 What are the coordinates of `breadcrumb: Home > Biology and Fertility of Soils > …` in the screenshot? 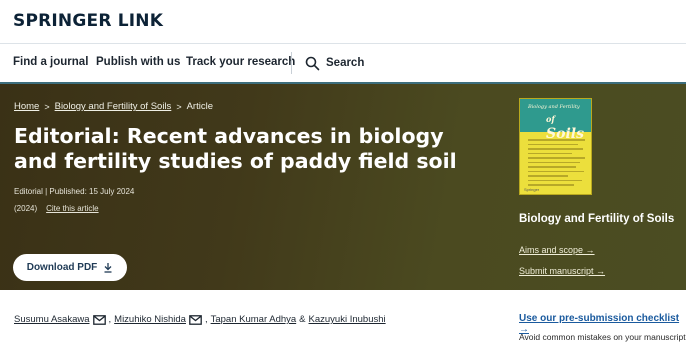 It's located at (113, 106).